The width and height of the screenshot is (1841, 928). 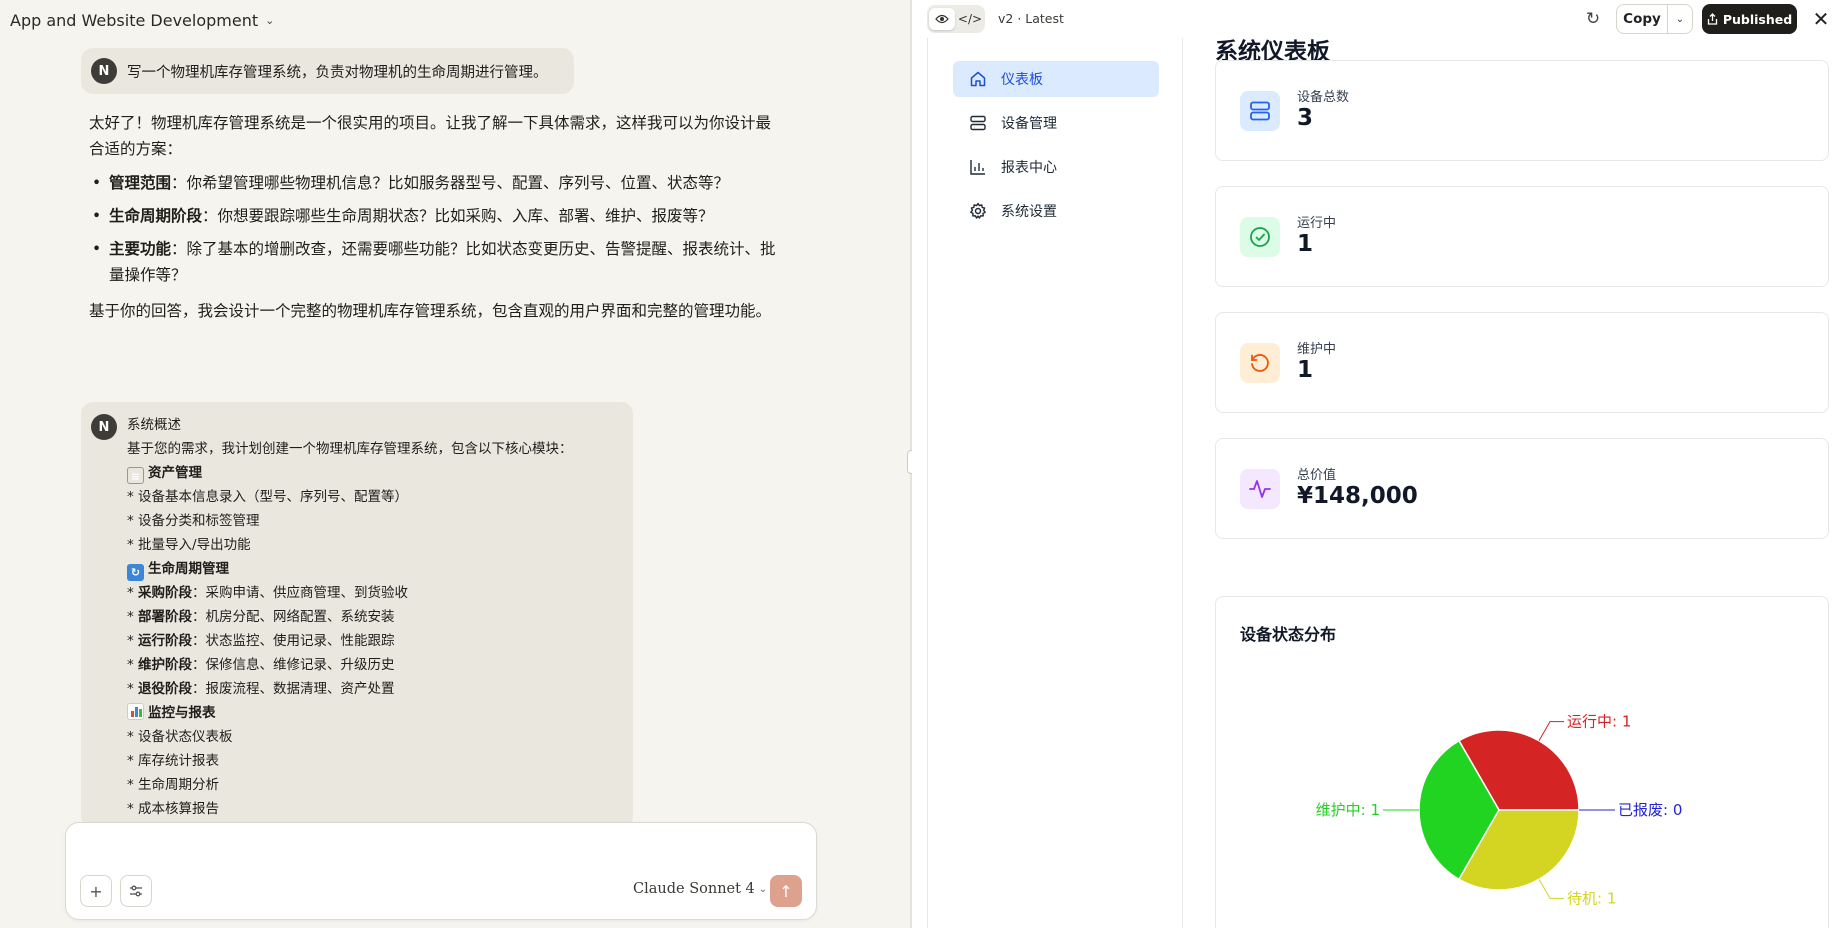 What do you see at coordinates (1357, 496) in the screenshot?
I see `stat-value: ¥148,000` at bounding box center [1357, 496].